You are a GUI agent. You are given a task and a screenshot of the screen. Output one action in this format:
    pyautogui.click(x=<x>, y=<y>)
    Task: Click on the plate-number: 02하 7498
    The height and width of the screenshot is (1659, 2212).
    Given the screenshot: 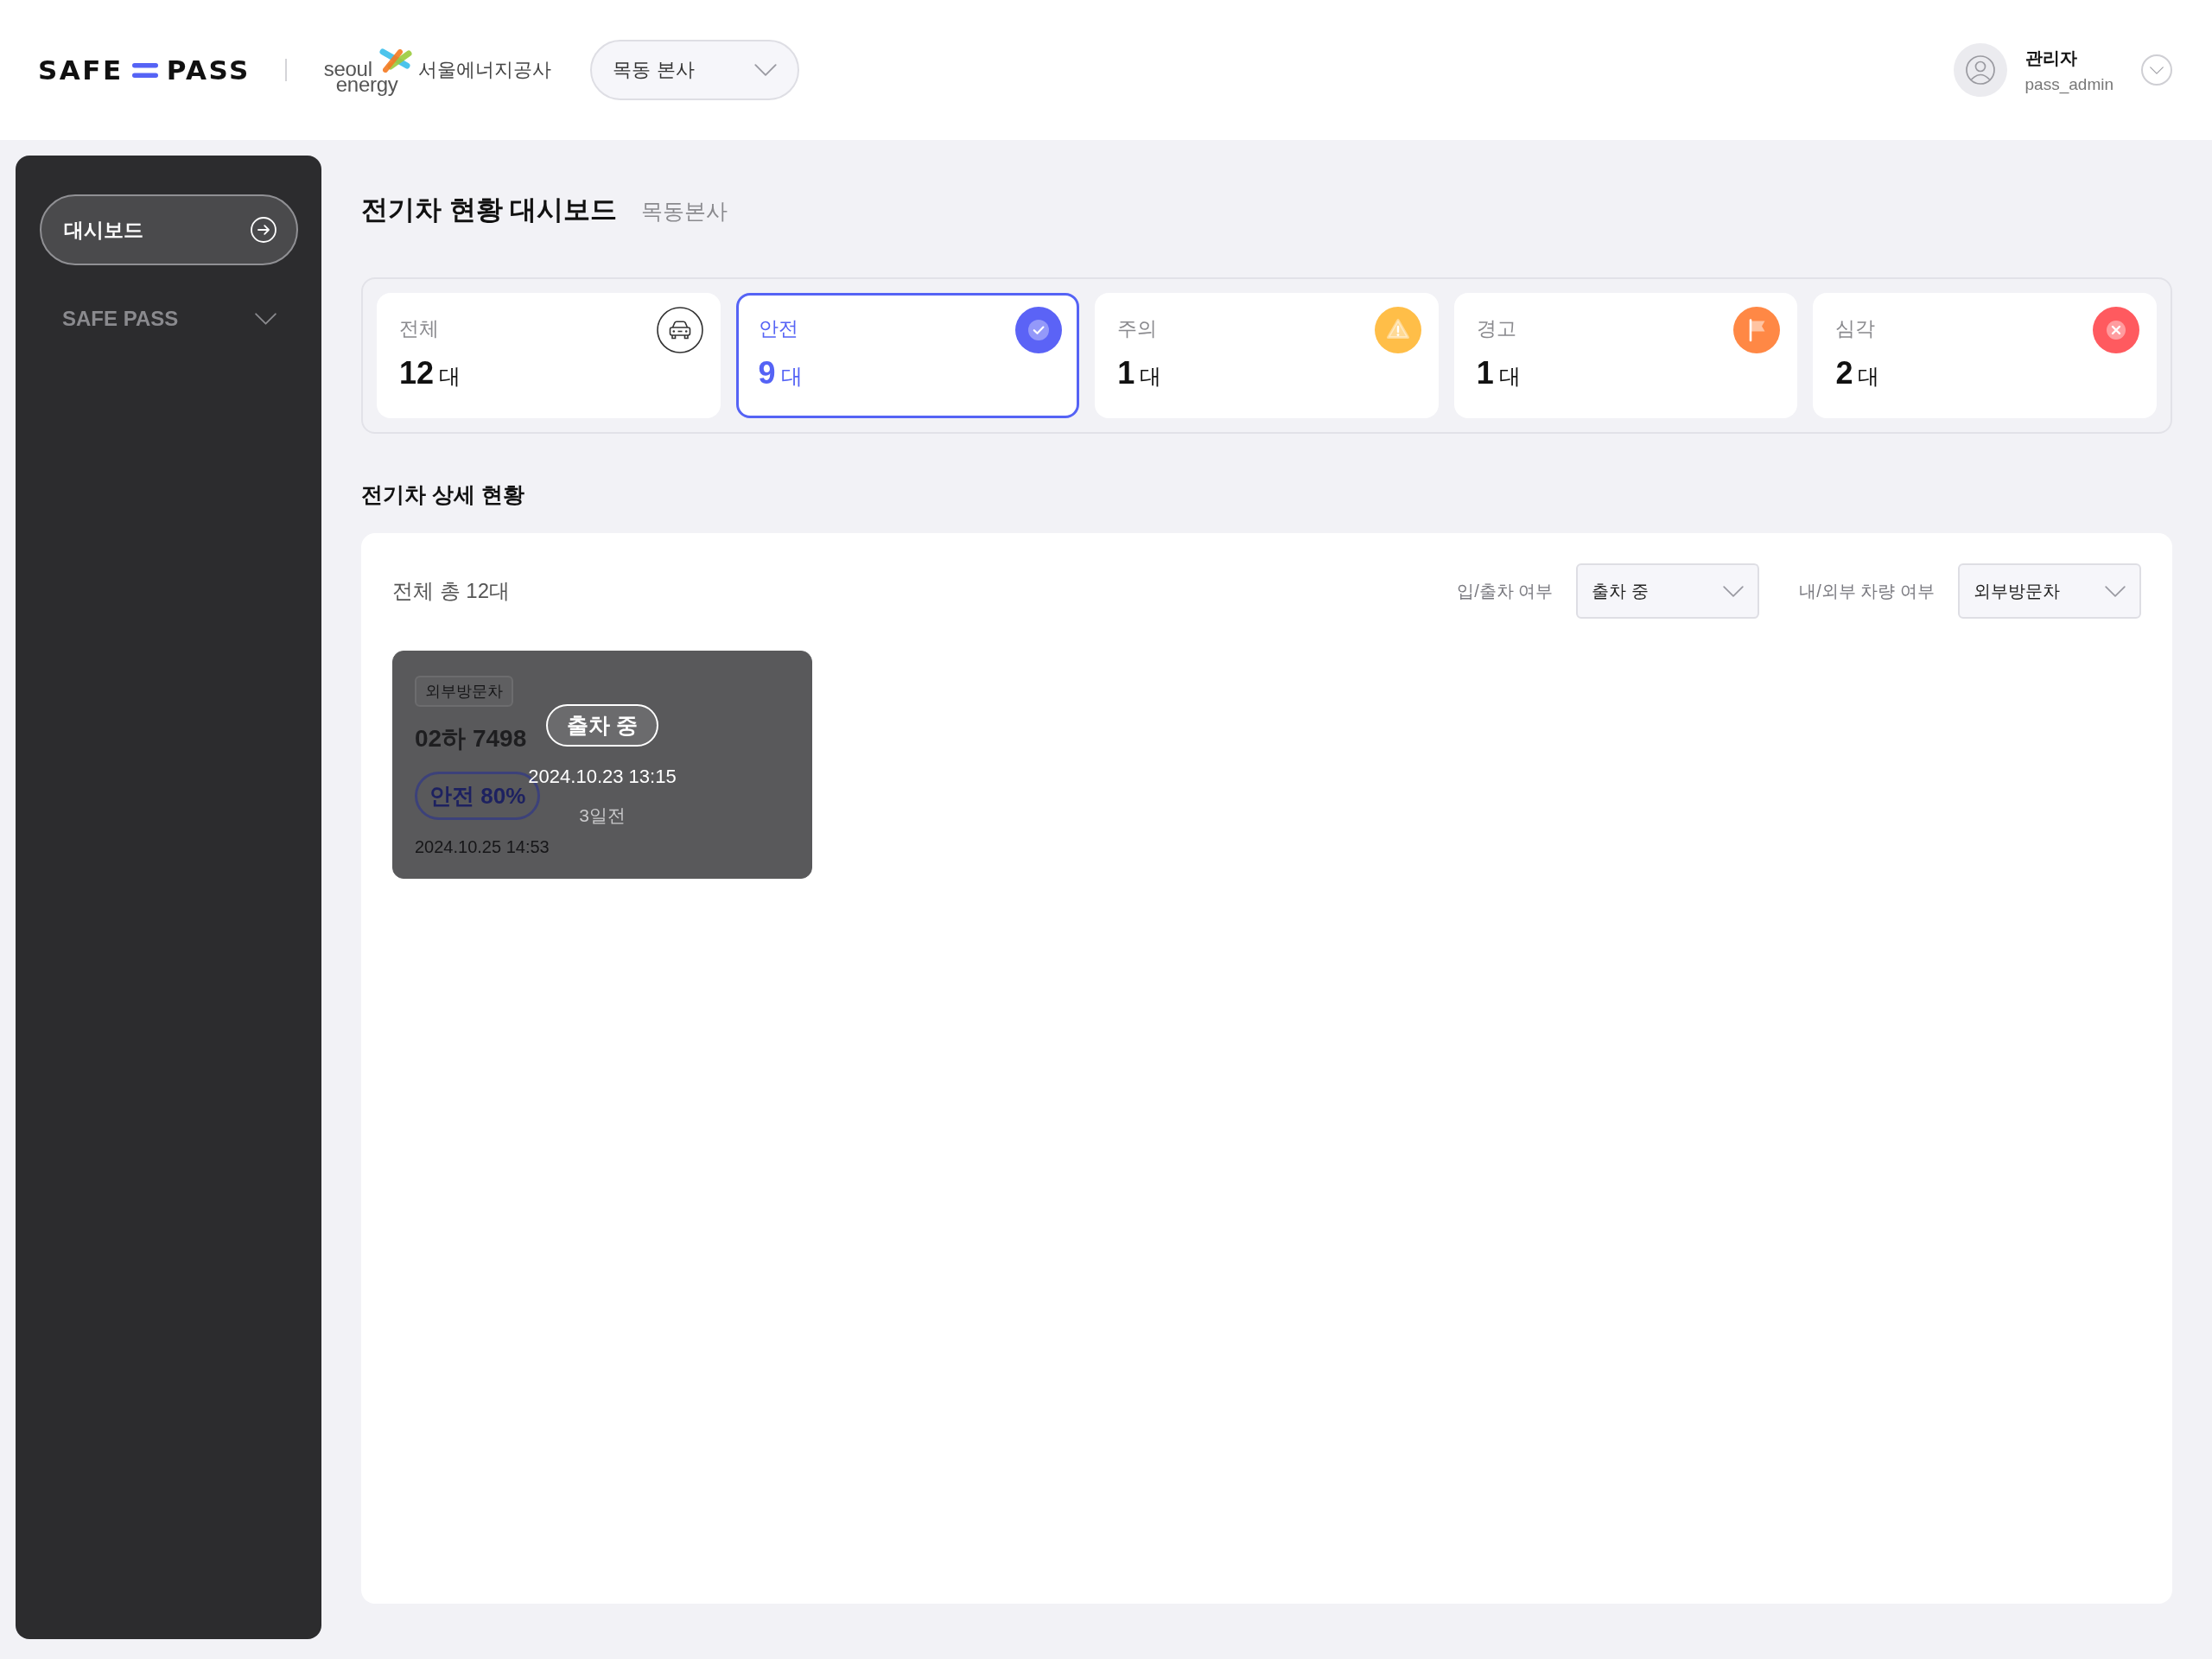 What is the action you would take?
    pyautogui.click(x=471, y=738)
    